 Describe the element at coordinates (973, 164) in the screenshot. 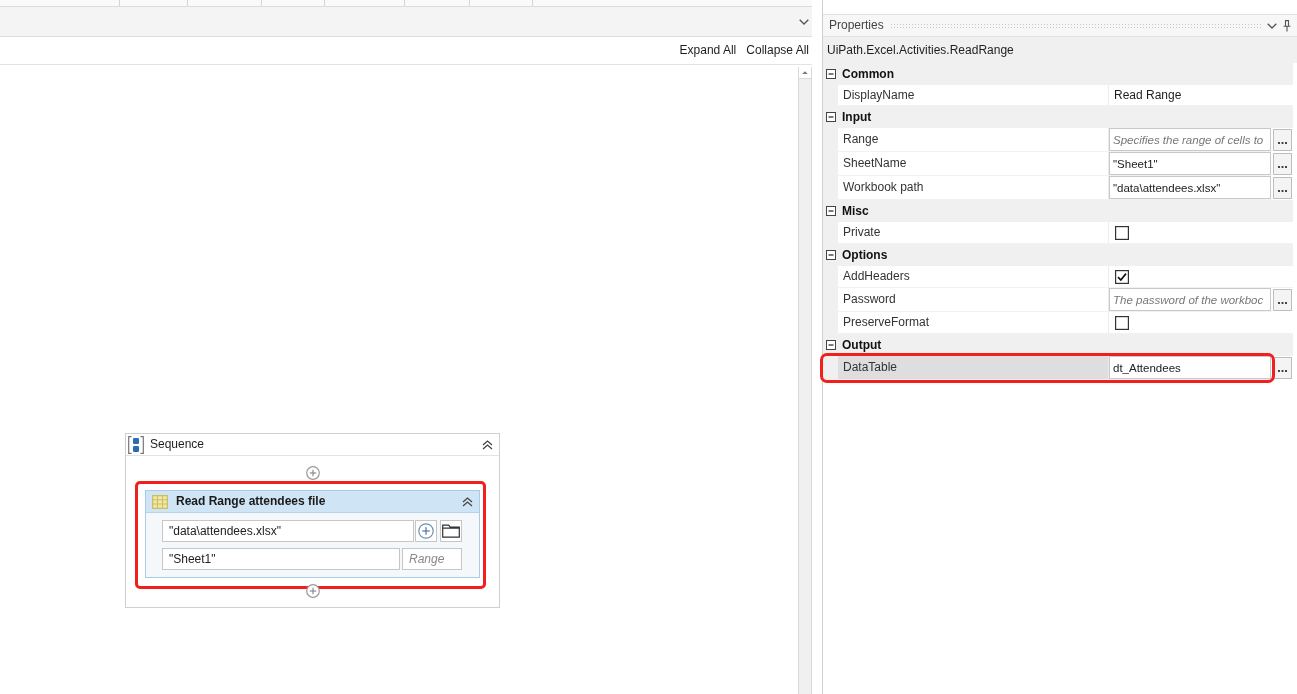

I see `property-name: SheetName` at that location.